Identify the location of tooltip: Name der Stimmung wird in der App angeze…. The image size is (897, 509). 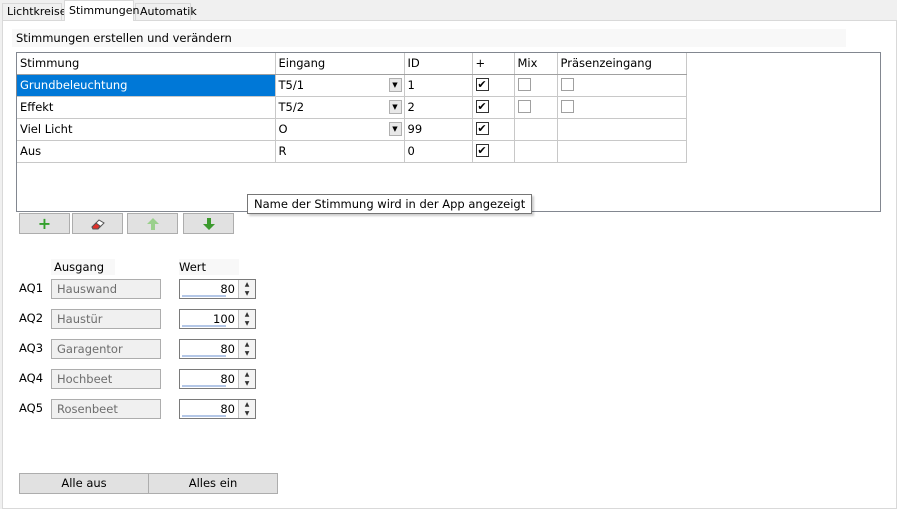
(390, 204).